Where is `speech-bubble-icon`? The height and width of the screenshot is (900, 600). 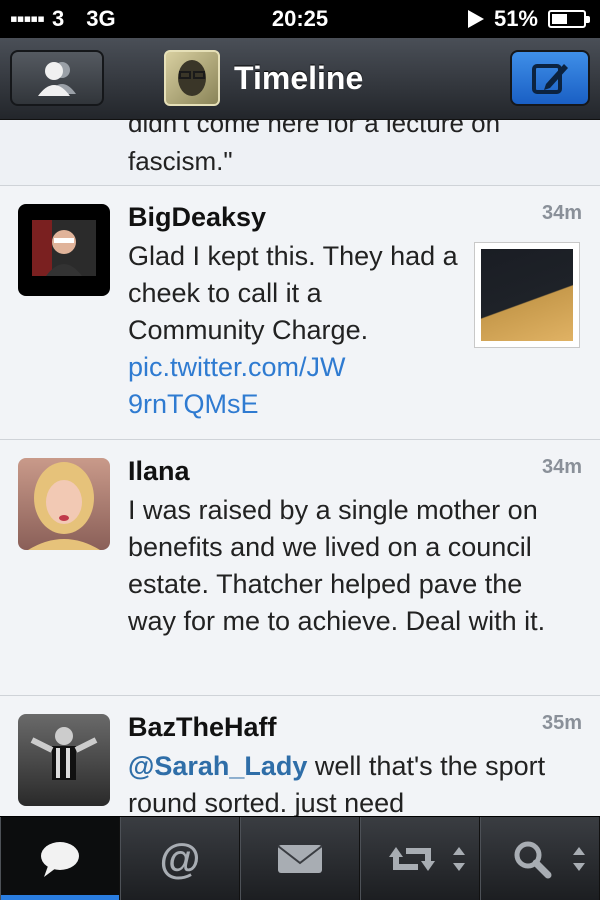
speech-bubble-icon is located at coordinates (60, 859).